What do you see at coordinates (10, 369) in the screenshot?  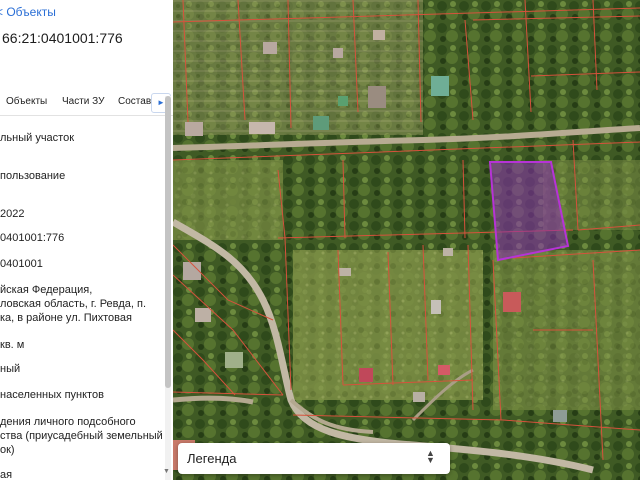 I see `attr-status: ный` at bounding box center [10, 369].